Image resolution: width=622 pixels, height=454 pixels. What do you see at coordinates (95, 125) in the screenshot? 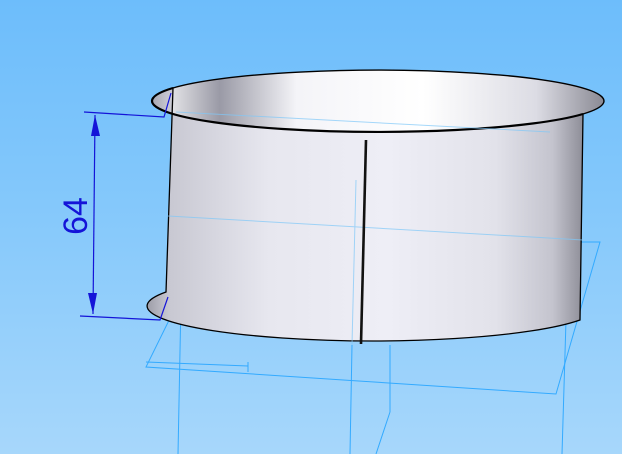
I see `dimension-arrow-top` at bounding box center [95, 125].